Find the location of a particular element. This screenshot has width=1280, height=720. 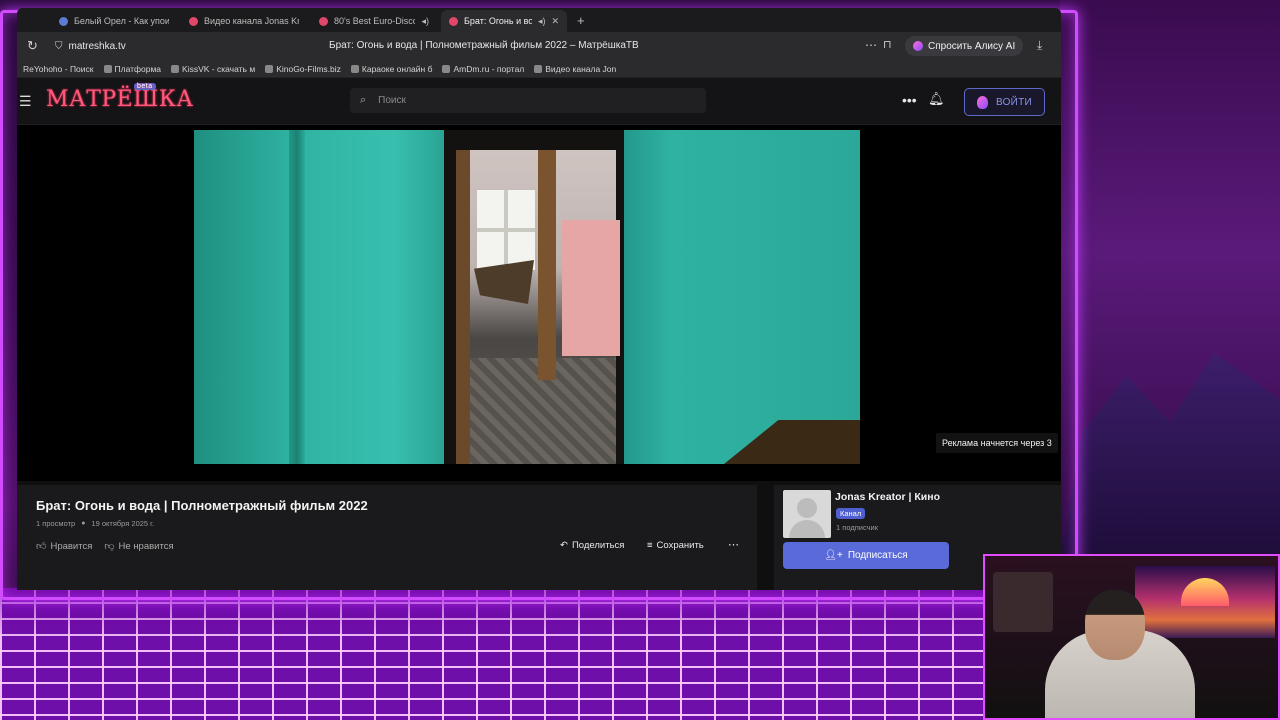

tab-4-active: Брат: Огонь и вода | П ◂) ✕ is located at coordinates (504, 21).